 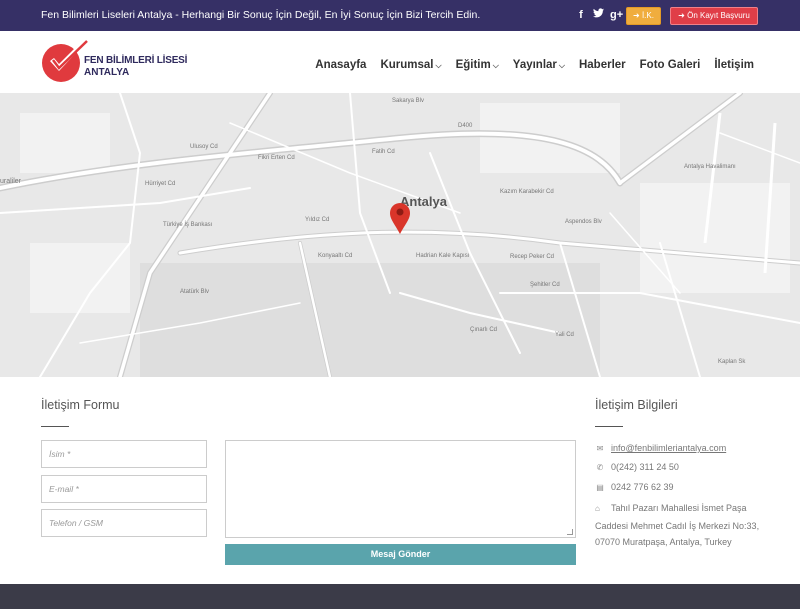 I want to click on email-row: ✉ info@fenbilimleriantalya.com, so click(x=661, y=448).